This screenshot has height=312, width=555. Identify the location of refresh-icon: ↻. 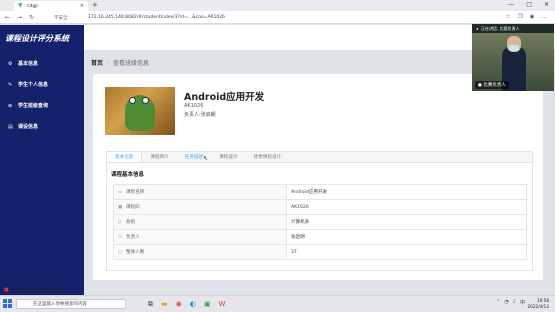
(31, 17).